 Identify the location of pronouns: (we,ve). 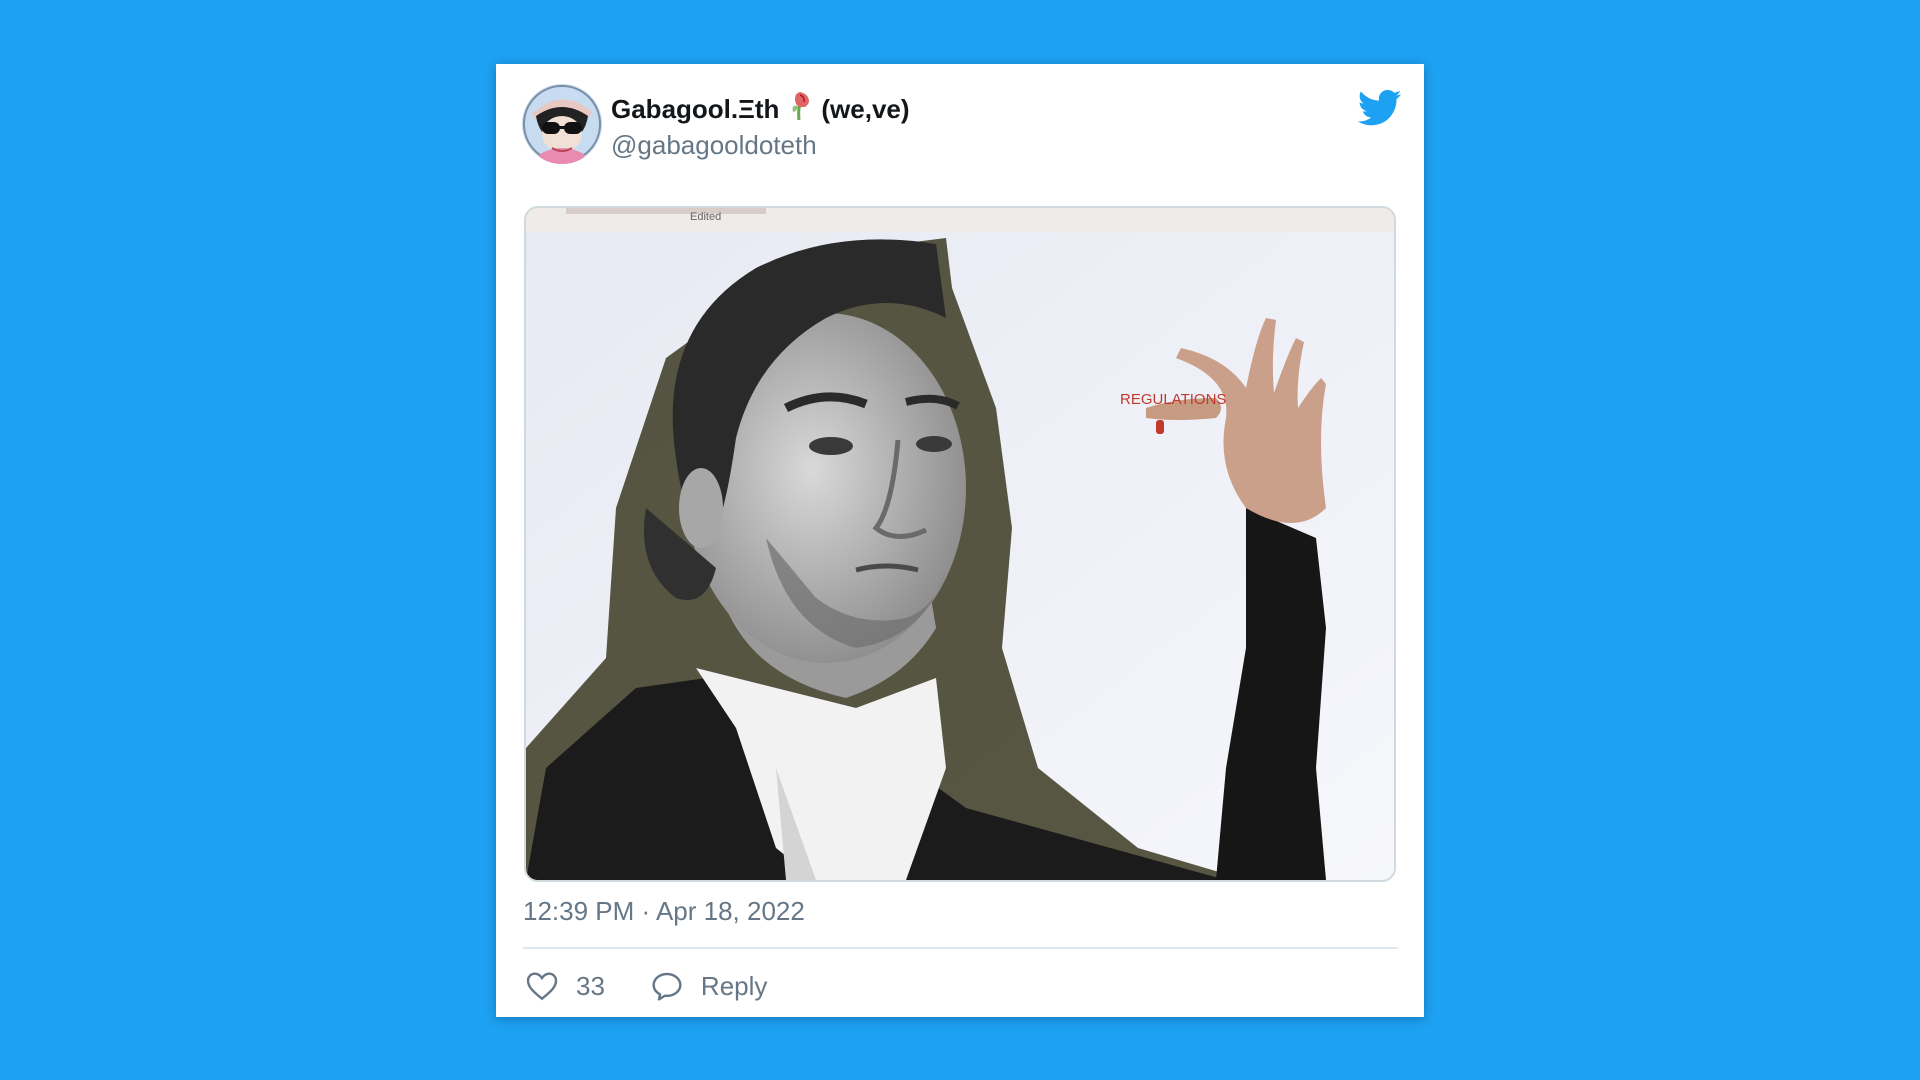
(865, 109).